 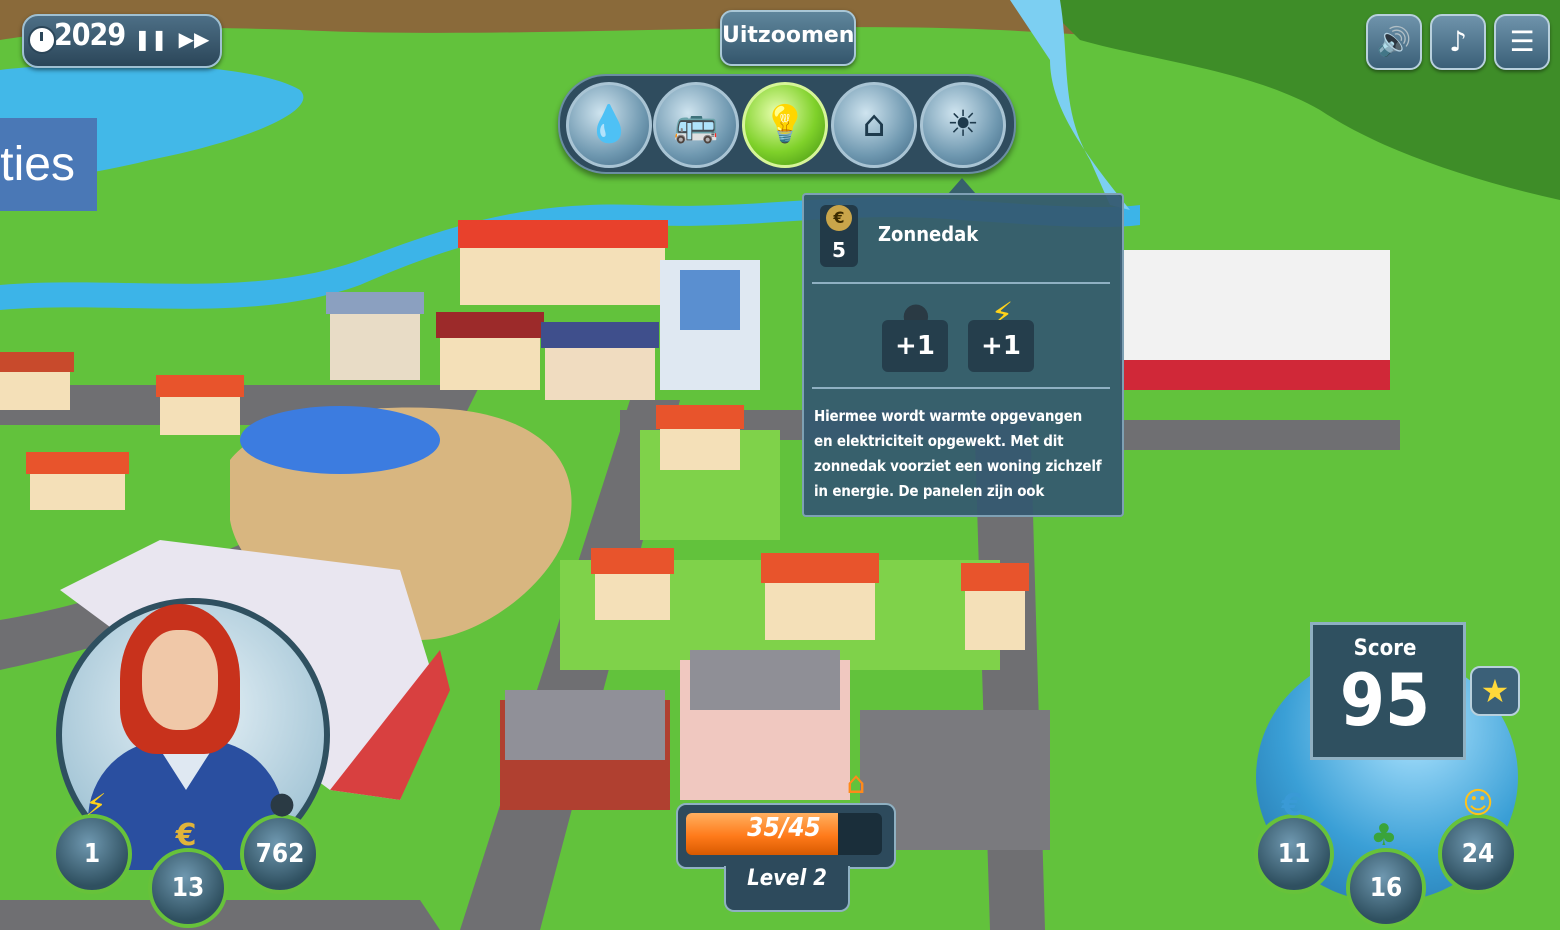 What do you see at coordinates (1386, 888) in the screenshot?
I see `stat-environment: 16` at bounding box center [1386, 888].